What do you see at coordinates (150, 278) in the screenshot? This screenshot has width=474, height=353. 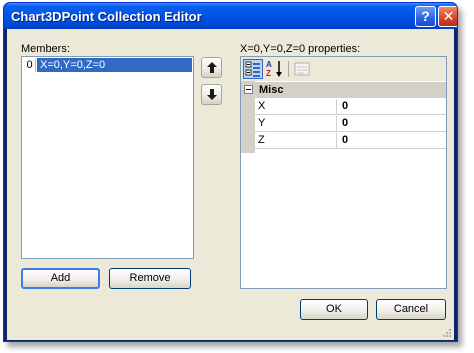 I see `remove-button: Remove` at bounding box center [150, 278].